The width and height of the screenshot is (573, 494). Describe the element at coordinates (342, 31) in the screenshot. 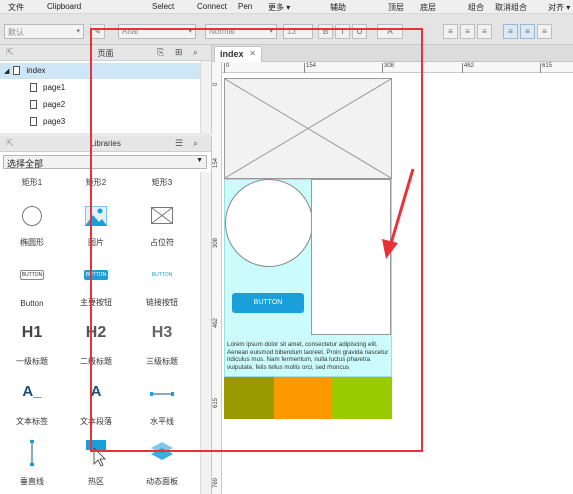

I see `italic-button: I` at that location.